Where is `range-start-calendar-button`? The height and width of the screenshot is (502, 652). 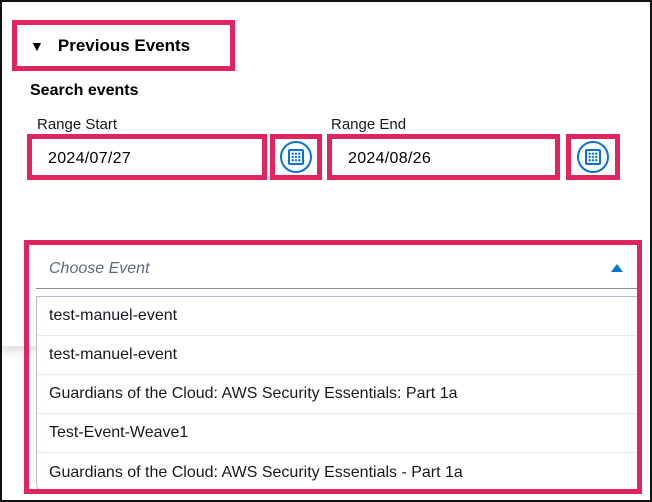
range-start-calendar-button is located at coordinates (296, 157).